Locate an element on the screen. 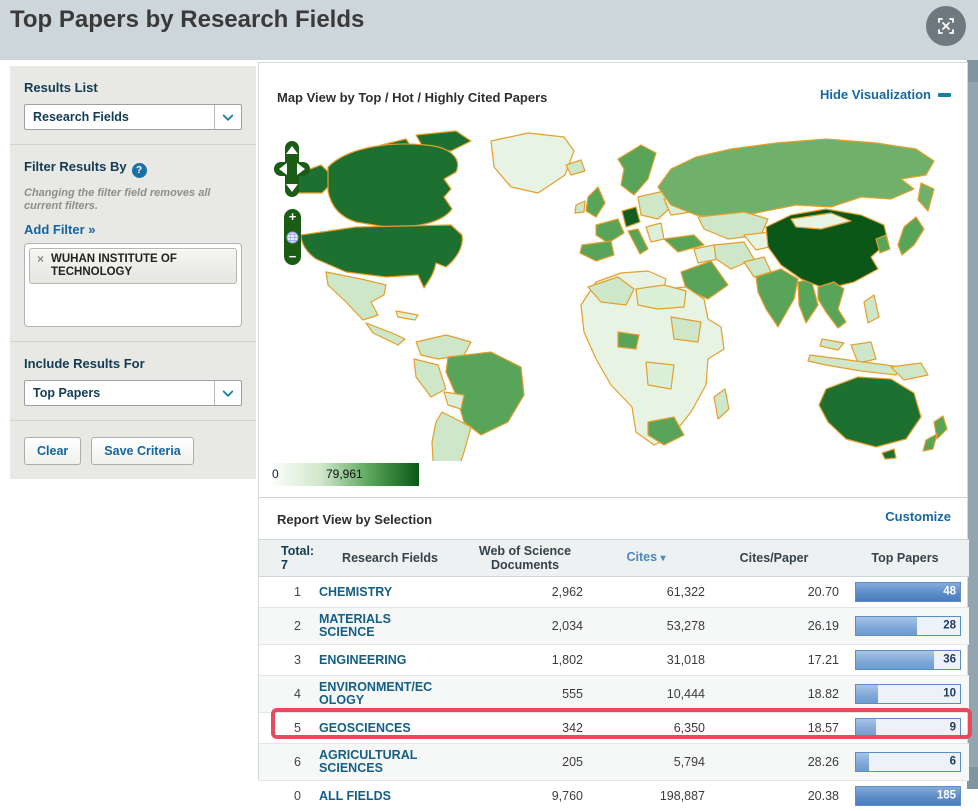 This screenshot has width=978, height=811. row-docs: 2,962 is located at coordinates (525, 592).